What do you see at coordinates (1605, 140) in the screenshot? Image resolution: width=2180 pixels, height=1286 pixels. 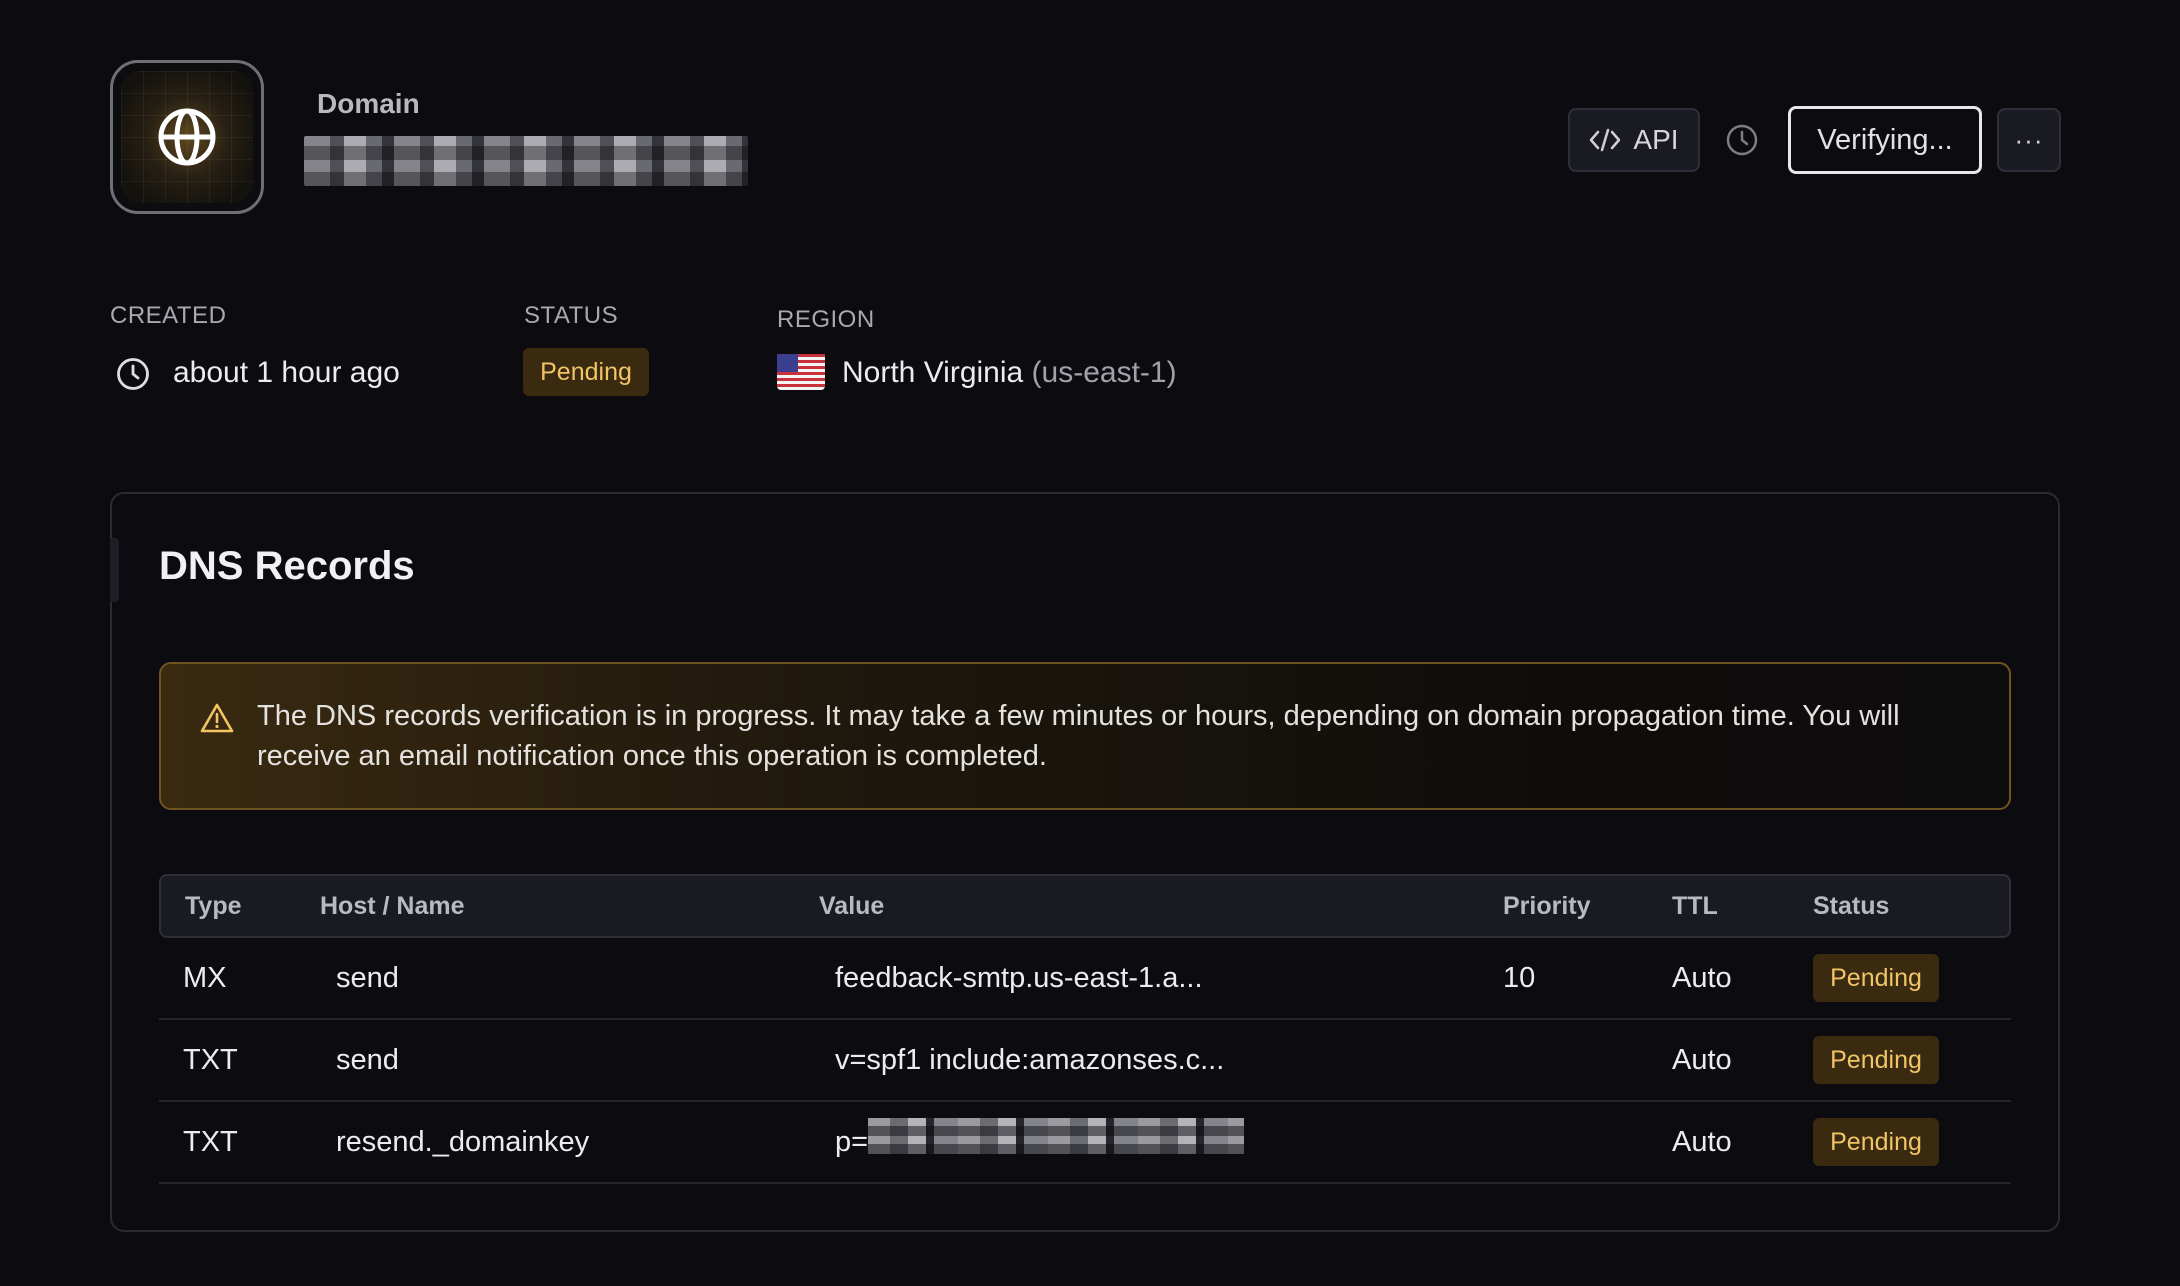 I see `code-icon` at bounding box center [1605, 140].